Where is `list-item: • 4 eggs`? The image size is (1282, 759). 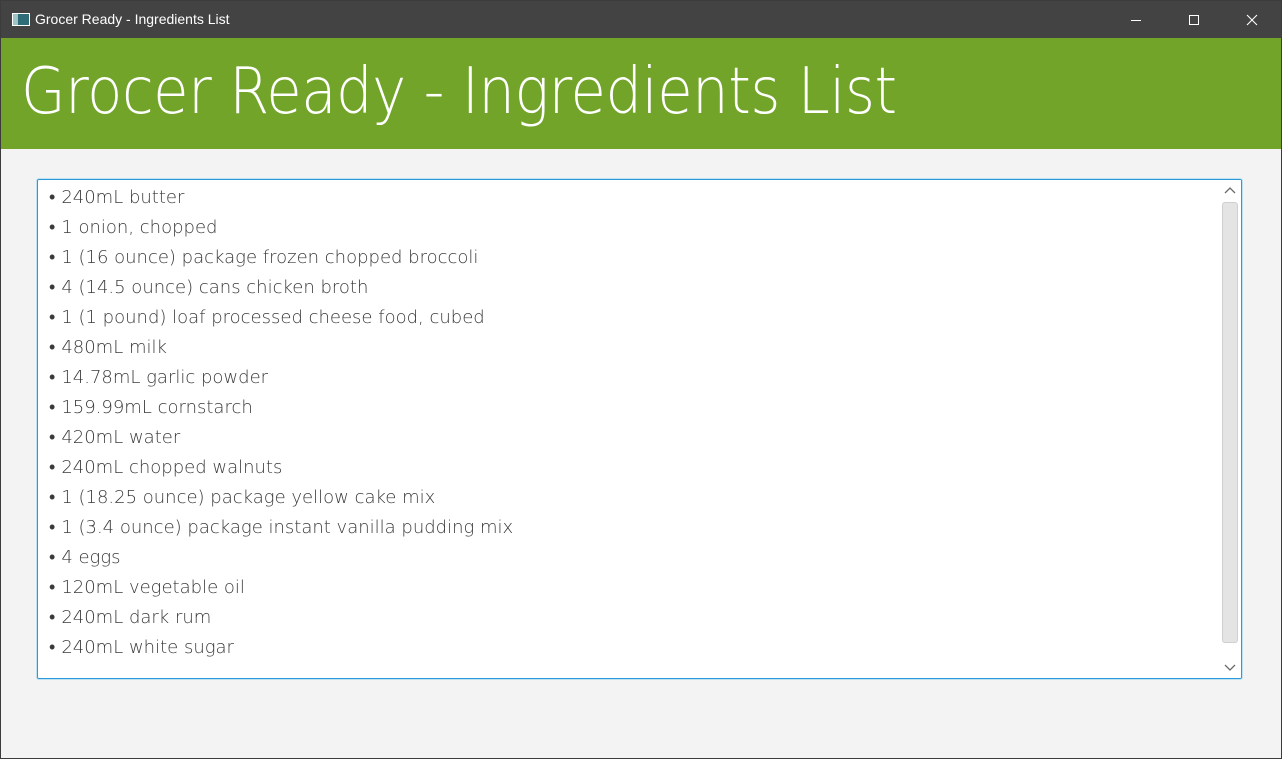
list-item: • 4 eggs is located at coordinates (629, 558).